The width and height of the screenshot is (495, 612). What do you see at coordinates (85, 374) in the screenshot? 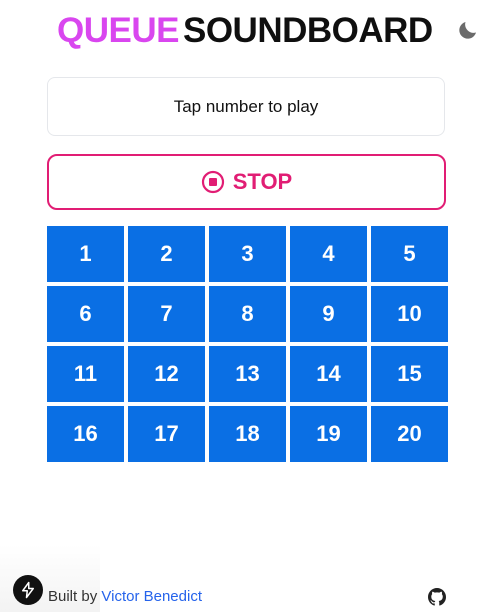
I see `number-button-11: 11` at bounding box center [85, 374].